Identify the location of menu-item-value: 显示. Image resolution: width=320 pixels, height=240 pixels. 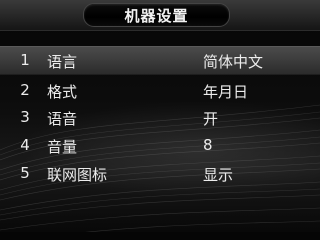
(218, 175).